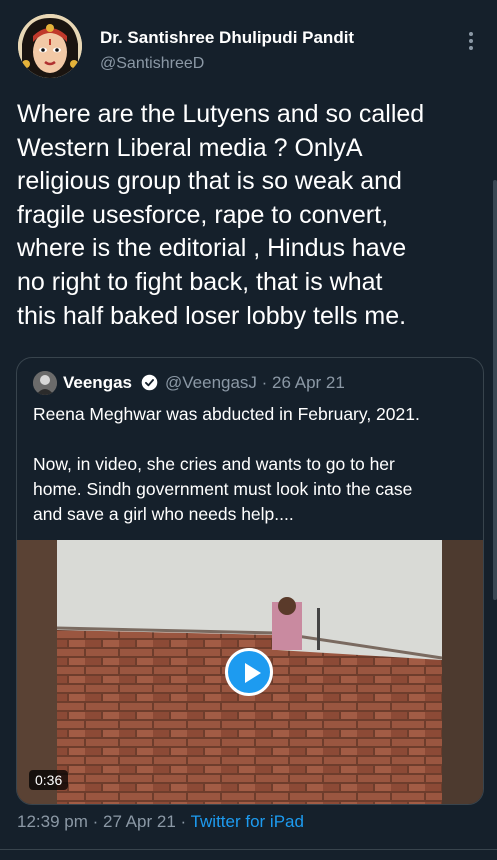 The height and width of the screenshot is (860, 497). What do you see at coordinates (471, 42) in the screenshot?
I see `more-options-icon` at bounding box center [471, 42].